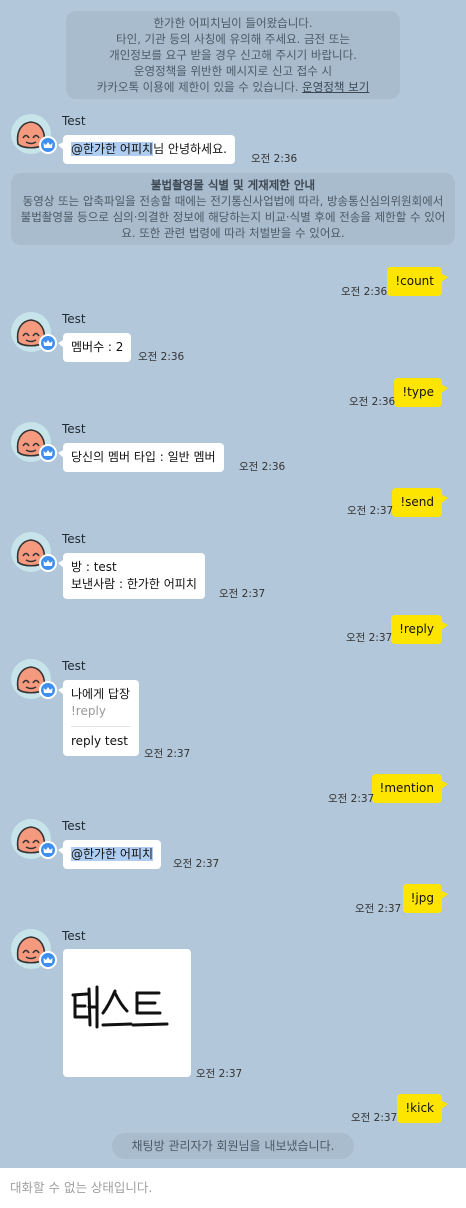 This screenshot has height=1208, width=466. What do you see at coordinates (134, 584) in the screenshot?
I see `message-line: 보낸사람 : 한가한 어피치` at bounding box center [134, 584].